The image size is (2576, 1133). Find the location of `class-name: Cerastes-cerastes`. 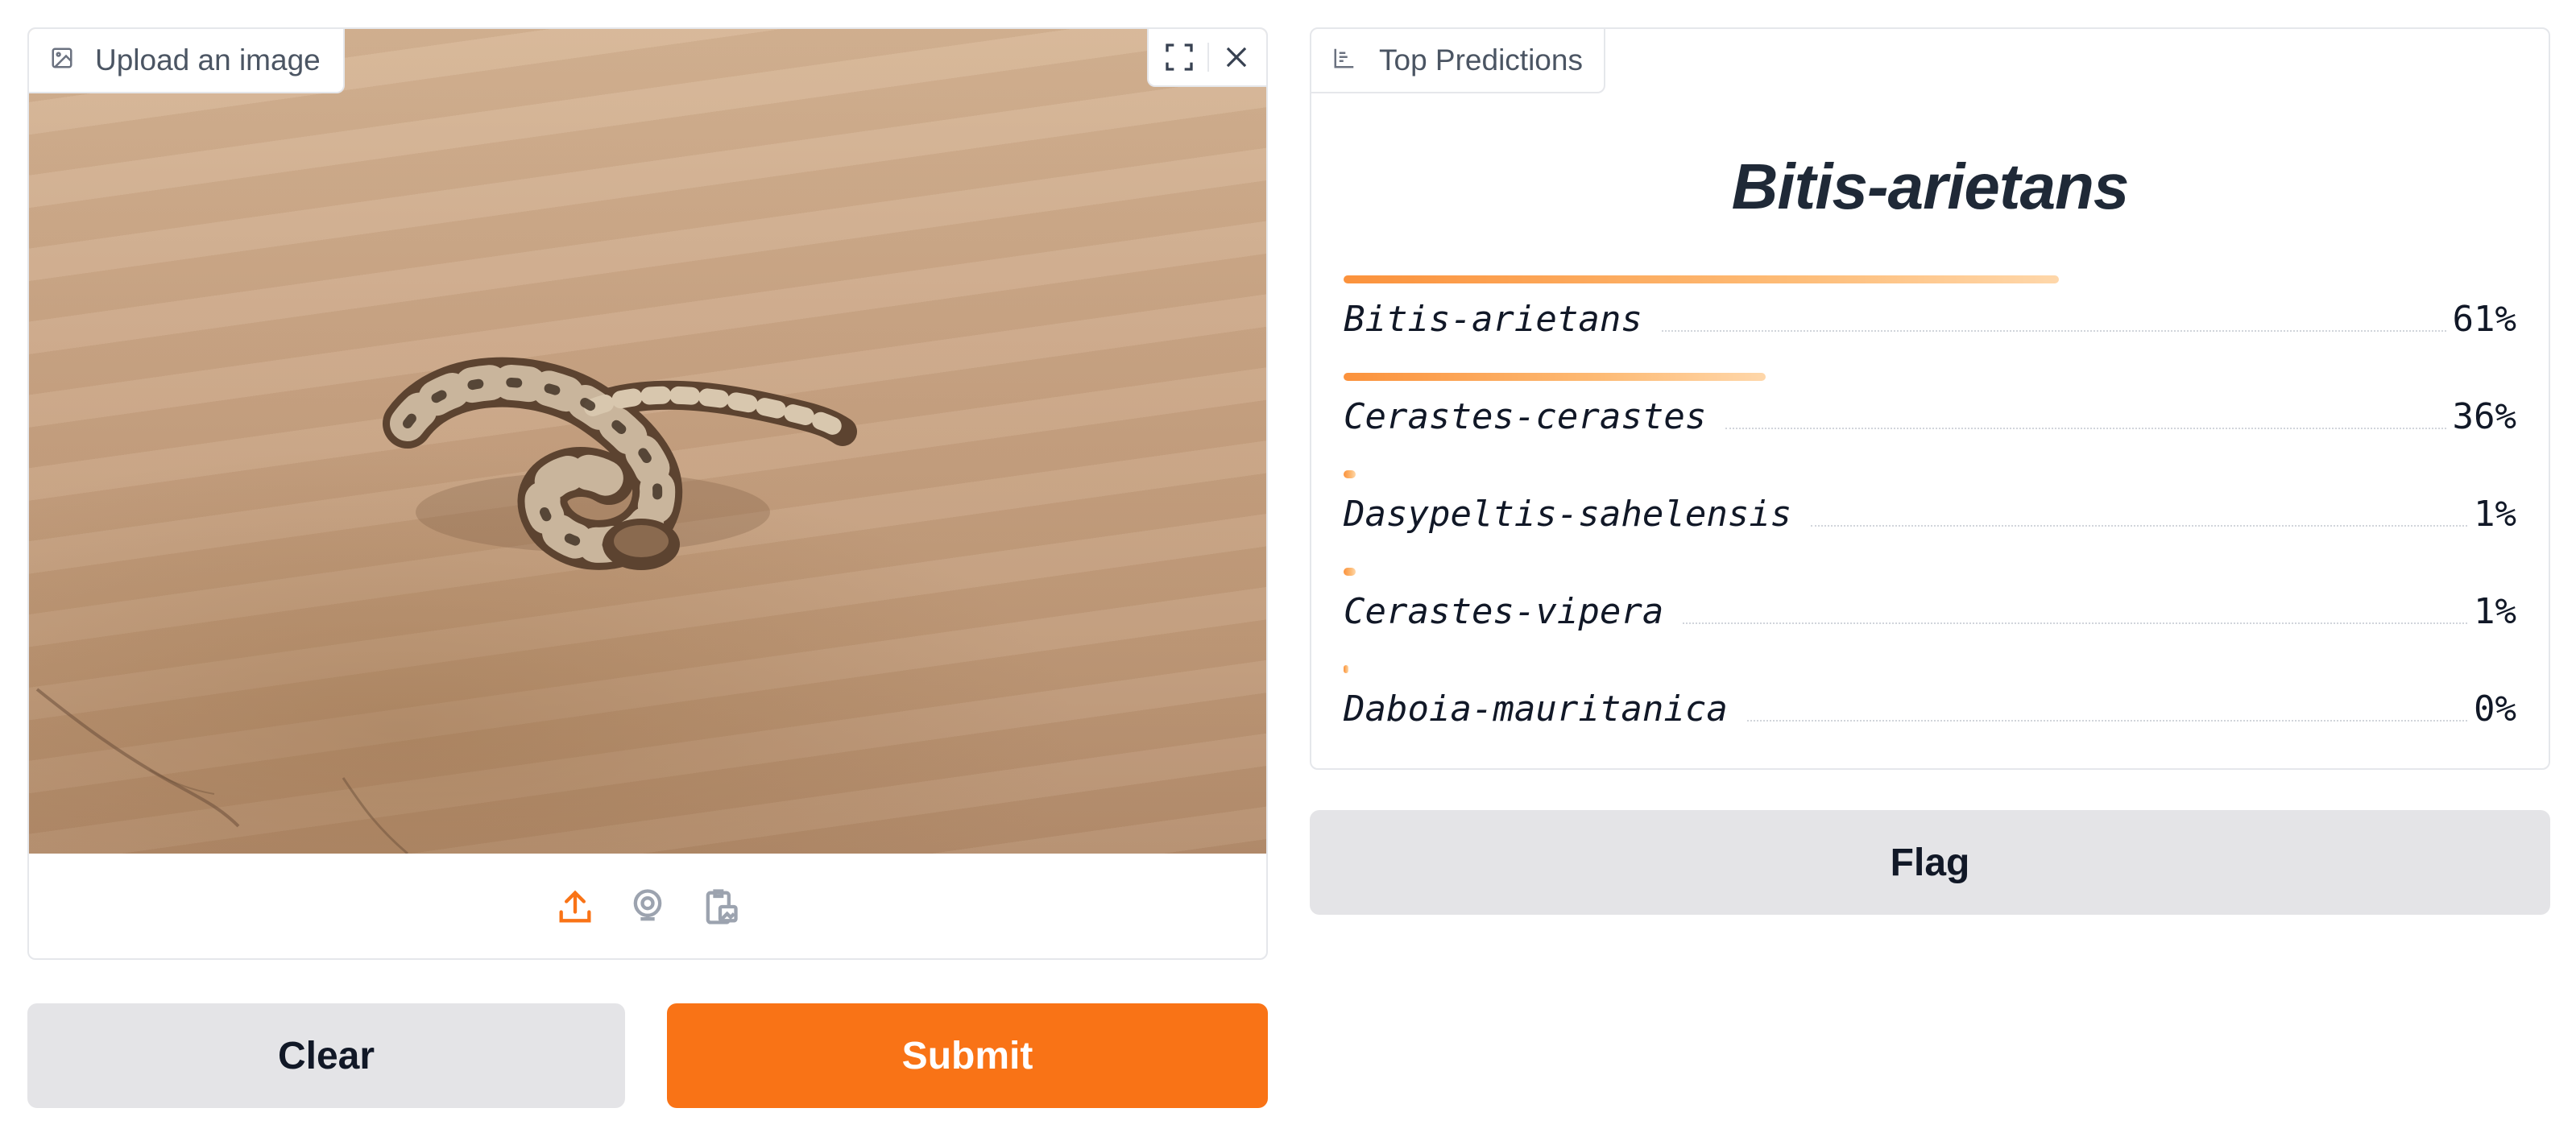

class-name: Cerastes-cerastes is located at coordinates (1525, 417).